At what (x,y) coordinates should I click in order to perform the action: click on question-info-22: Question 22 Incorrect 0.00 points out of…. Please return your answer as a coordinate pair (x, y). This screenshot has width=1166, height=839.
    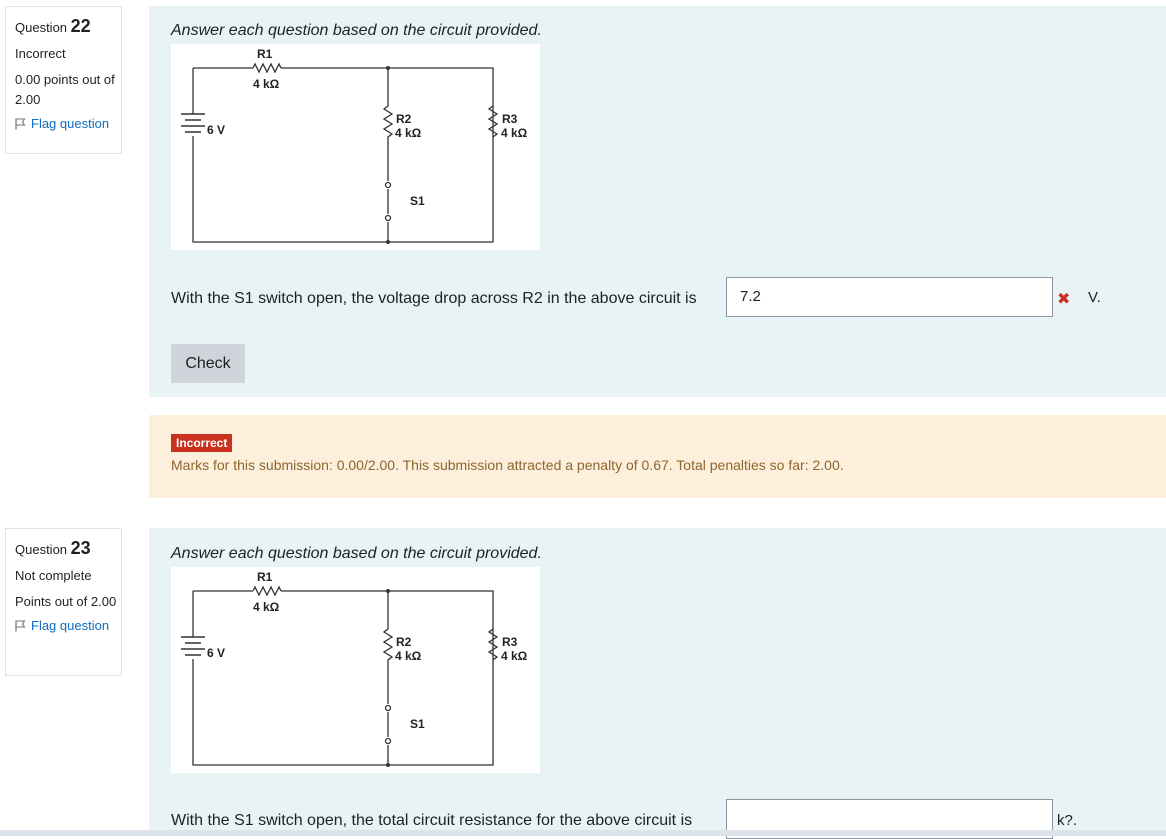
    Looking at the image, I should click on (63, 80).